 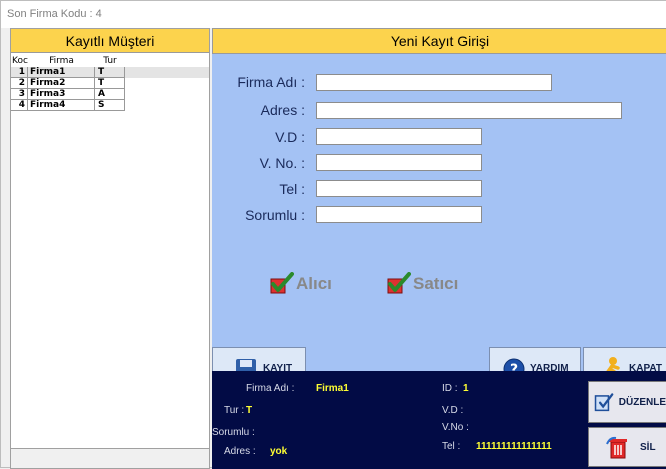 I want to click on info-adres-value: yok, so click(x=279, y=451).